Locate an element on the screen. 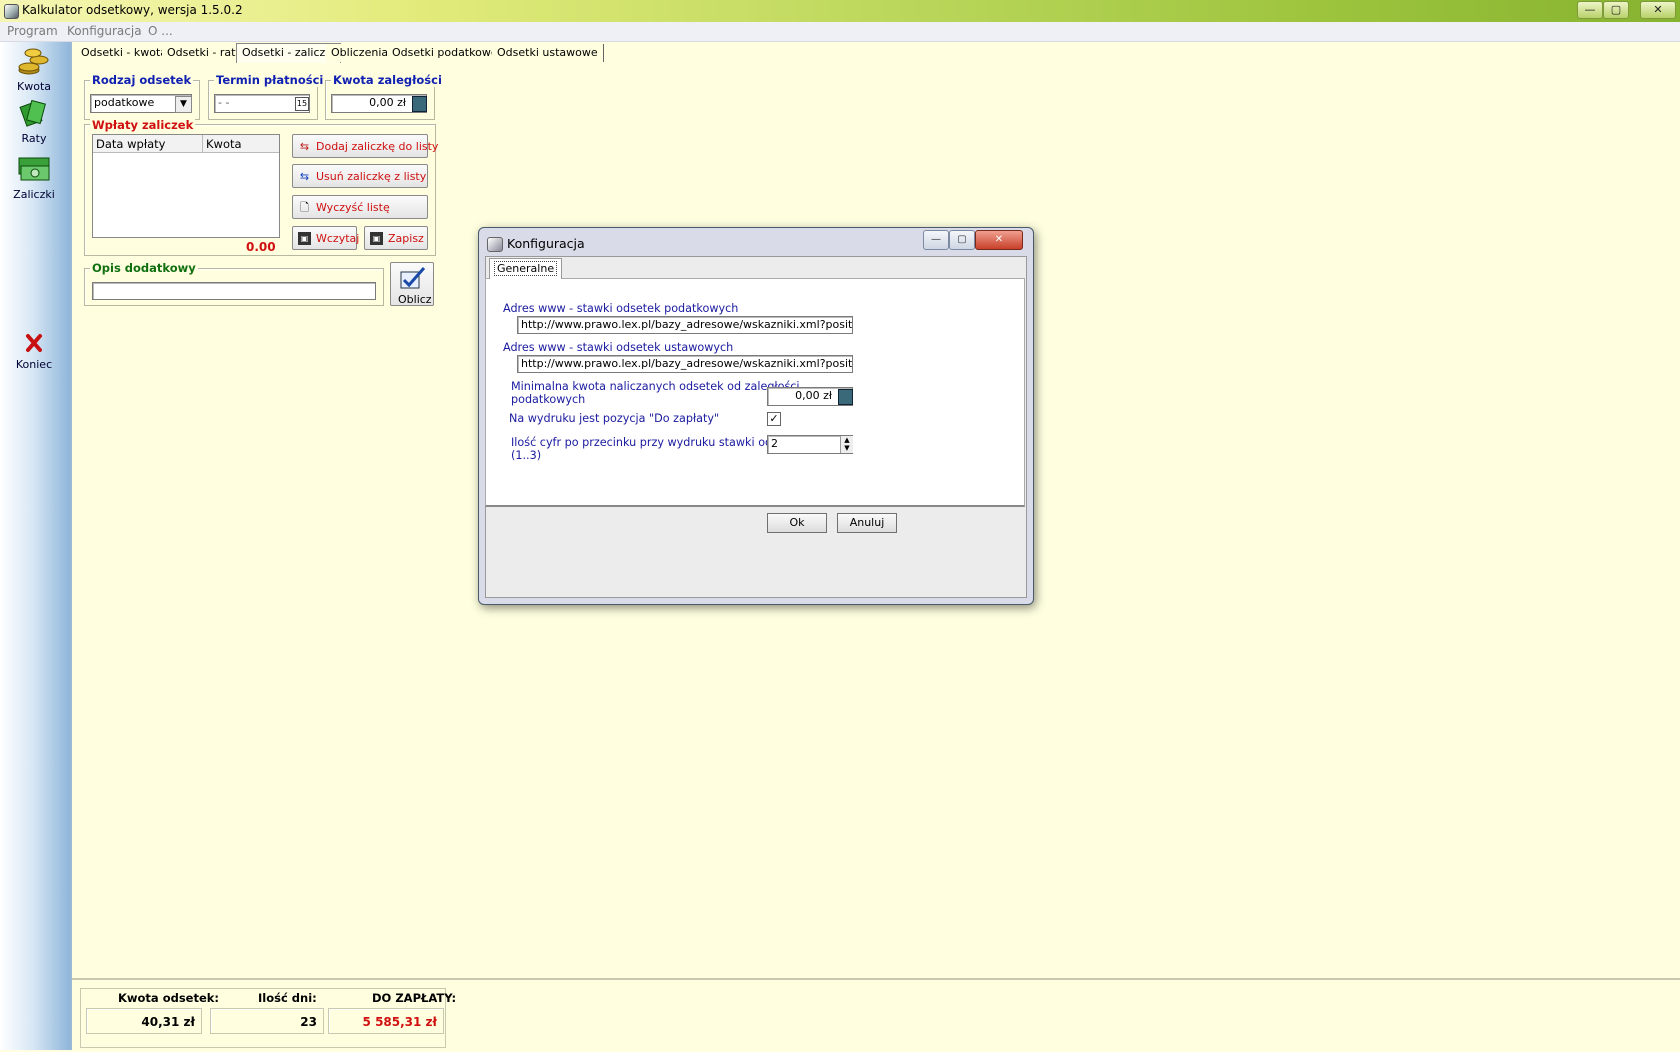 The width and height of the screenshot is (1680, 1052). kwota-odsetek-label: Kwota odsetek: is located at coordinates (169, 998).